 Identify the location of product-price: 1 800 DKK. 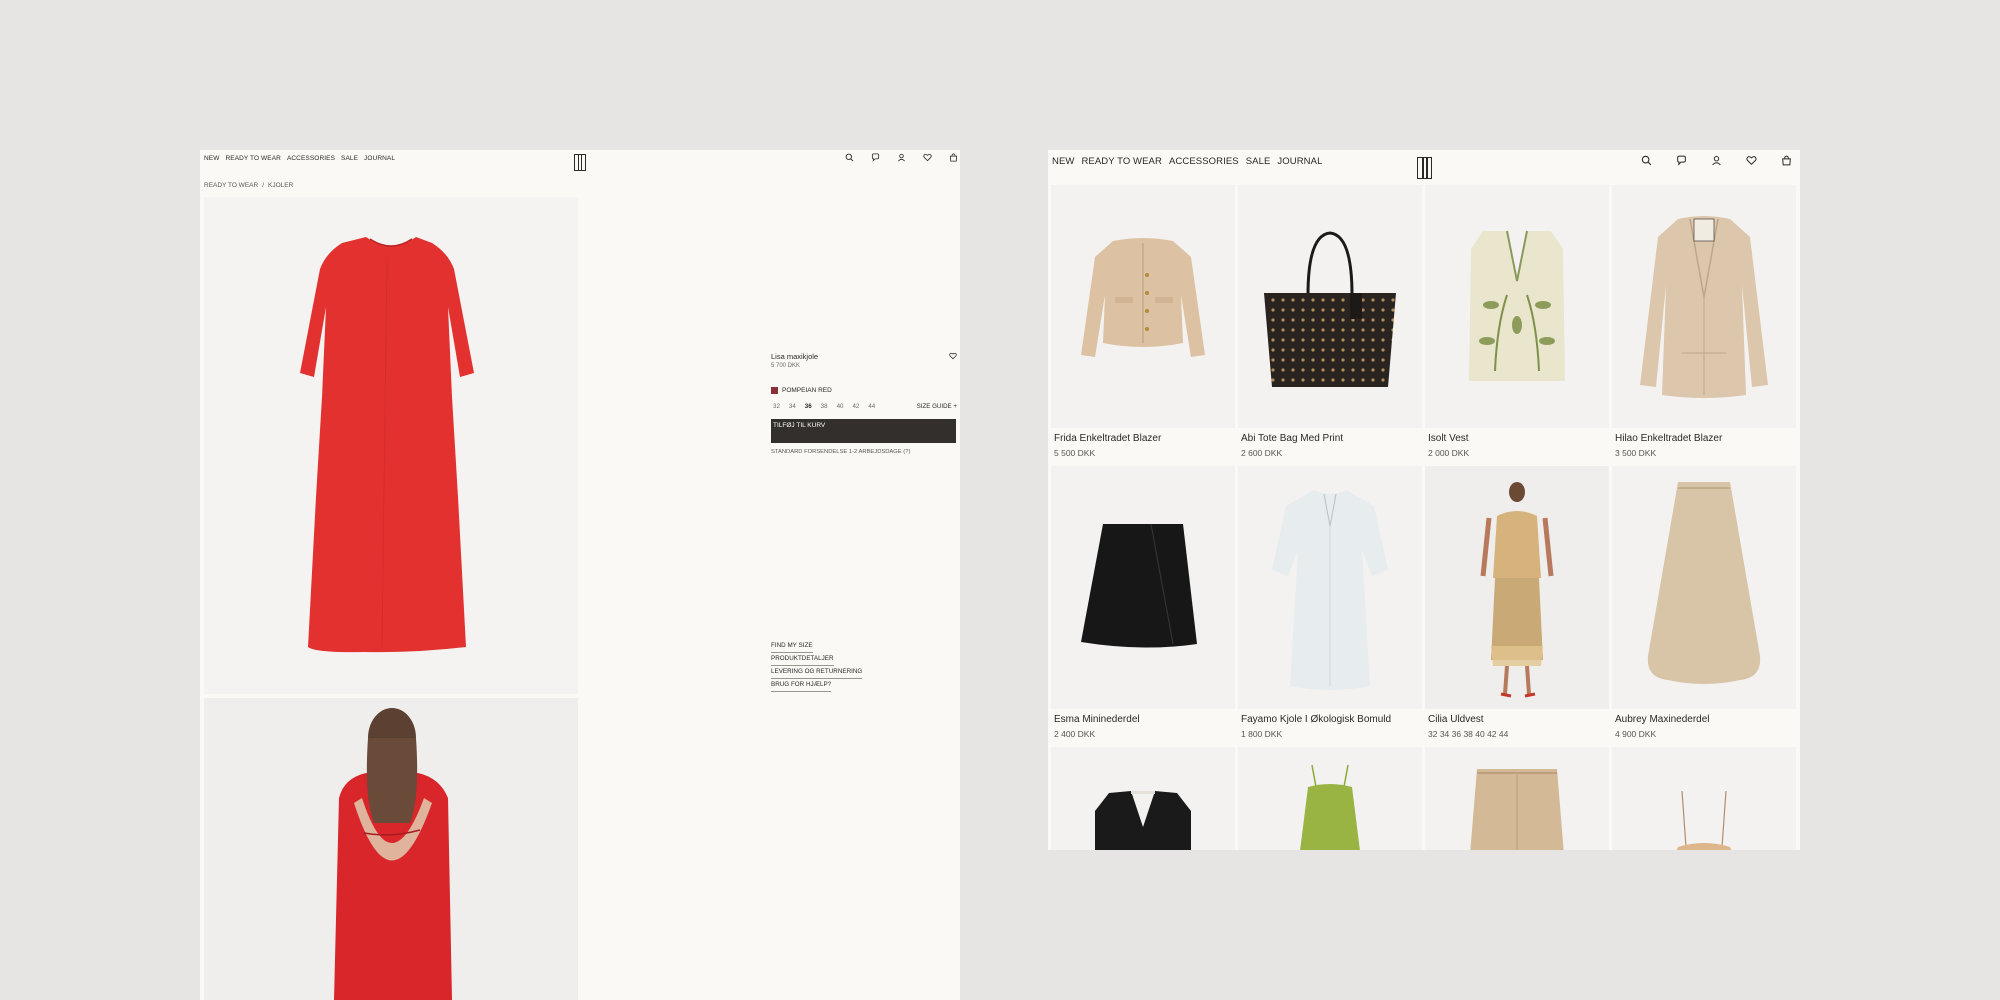
(1262, 734).